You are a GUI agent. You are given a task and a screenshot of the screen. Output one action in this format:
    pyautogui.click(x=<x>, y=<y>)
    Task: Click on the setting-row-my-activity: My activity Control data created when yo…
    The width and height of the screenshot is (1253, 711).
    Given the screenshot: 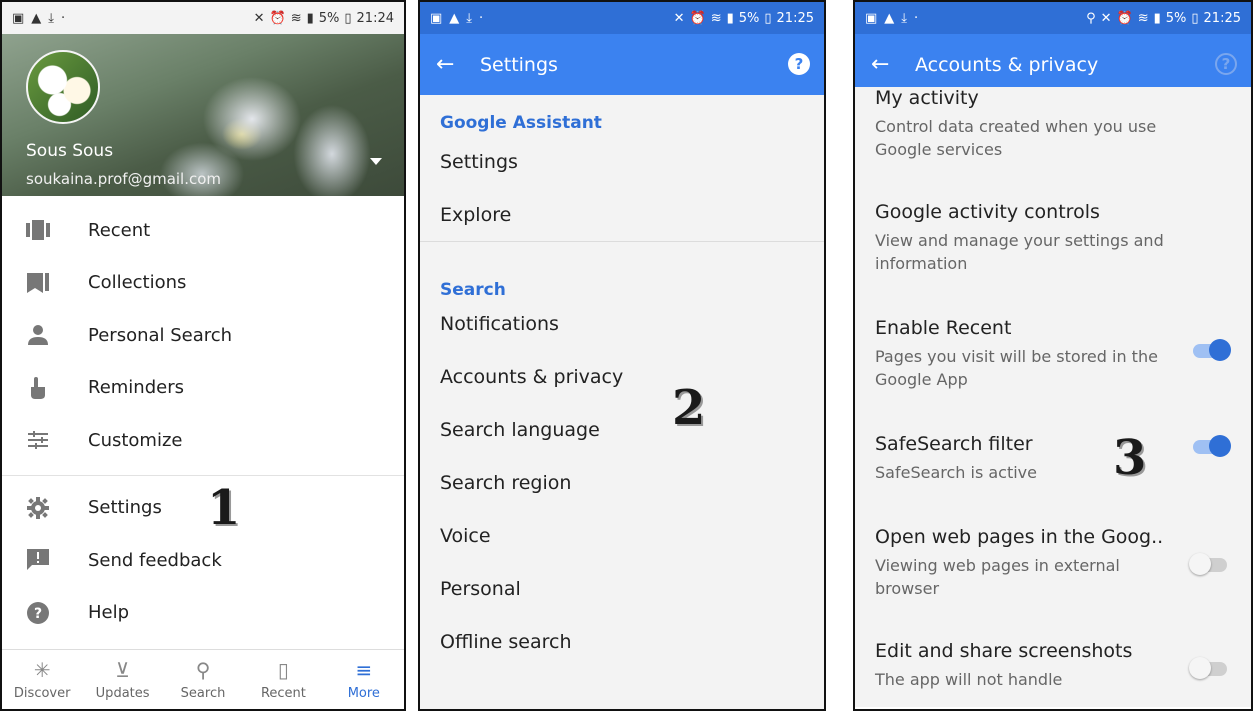 What is the action you would take?
    pyautogui.click(x=1063, y=124)
    